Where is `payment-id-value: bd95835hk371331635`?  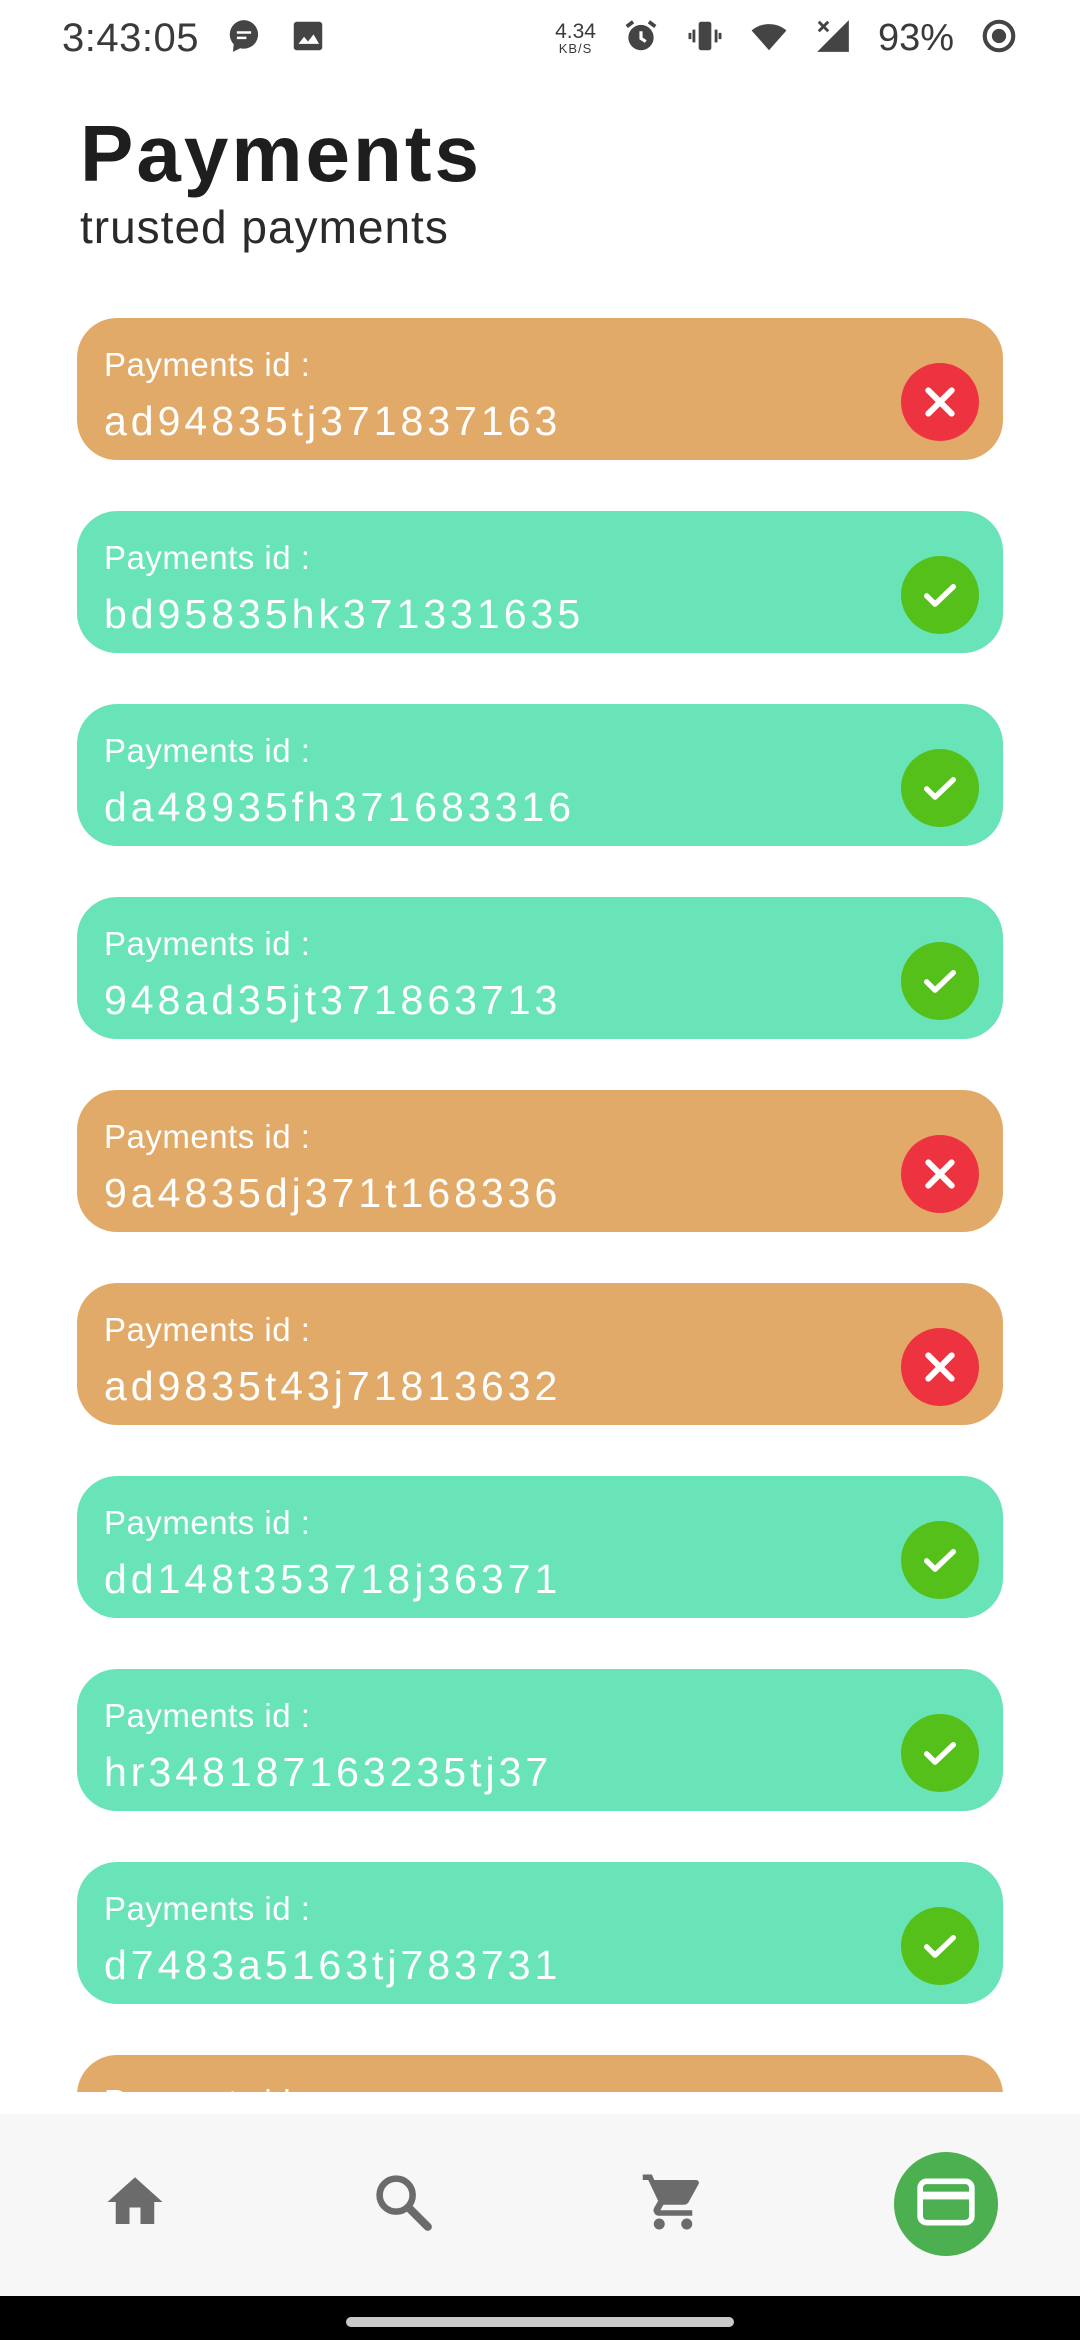 payment-id-value: bd95835hk371331635 is located at coordinates (344, 614).